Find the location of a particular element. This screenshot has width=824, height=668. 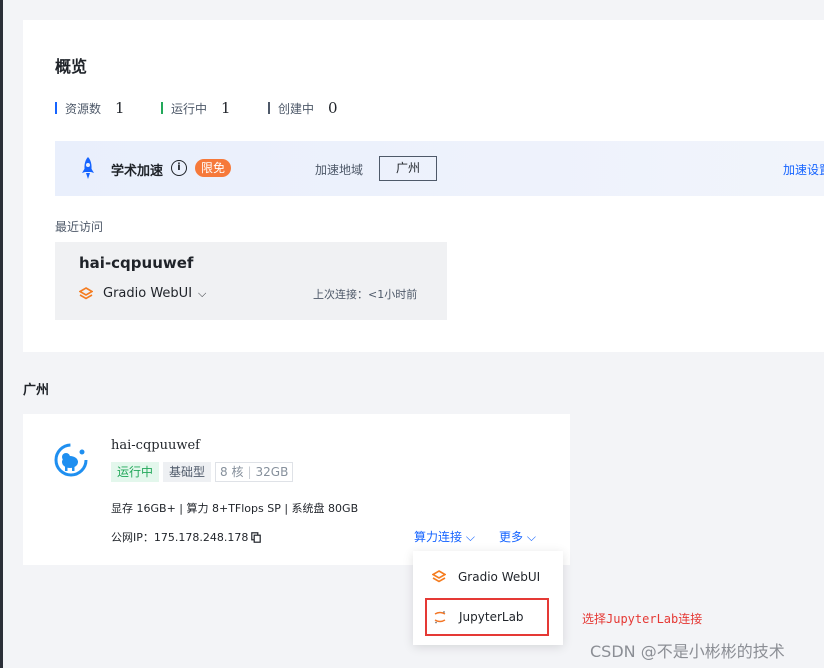

recent-access-label: 最近访问 is located at coordinates (79, 227).